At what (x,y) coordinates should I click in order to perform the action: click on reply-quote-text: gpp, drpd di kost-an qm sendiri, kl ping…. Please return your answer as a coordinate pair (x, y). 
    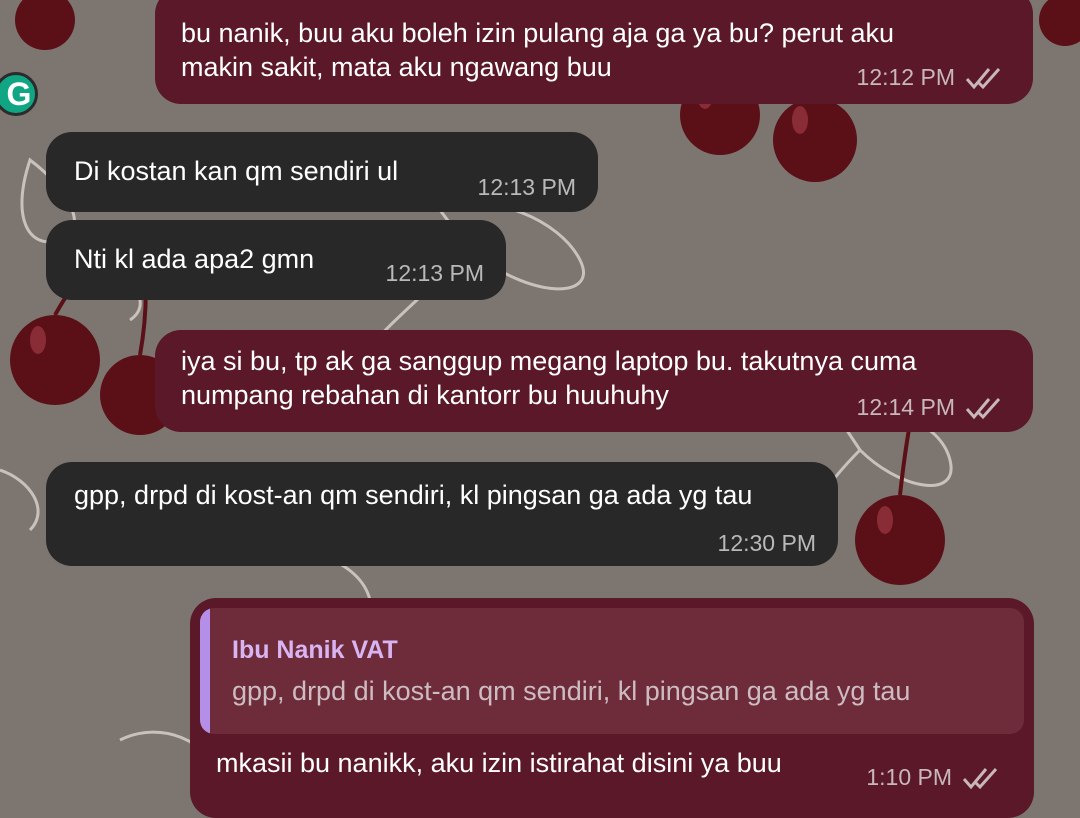
    Looking at the image, I should click on (571, 691).